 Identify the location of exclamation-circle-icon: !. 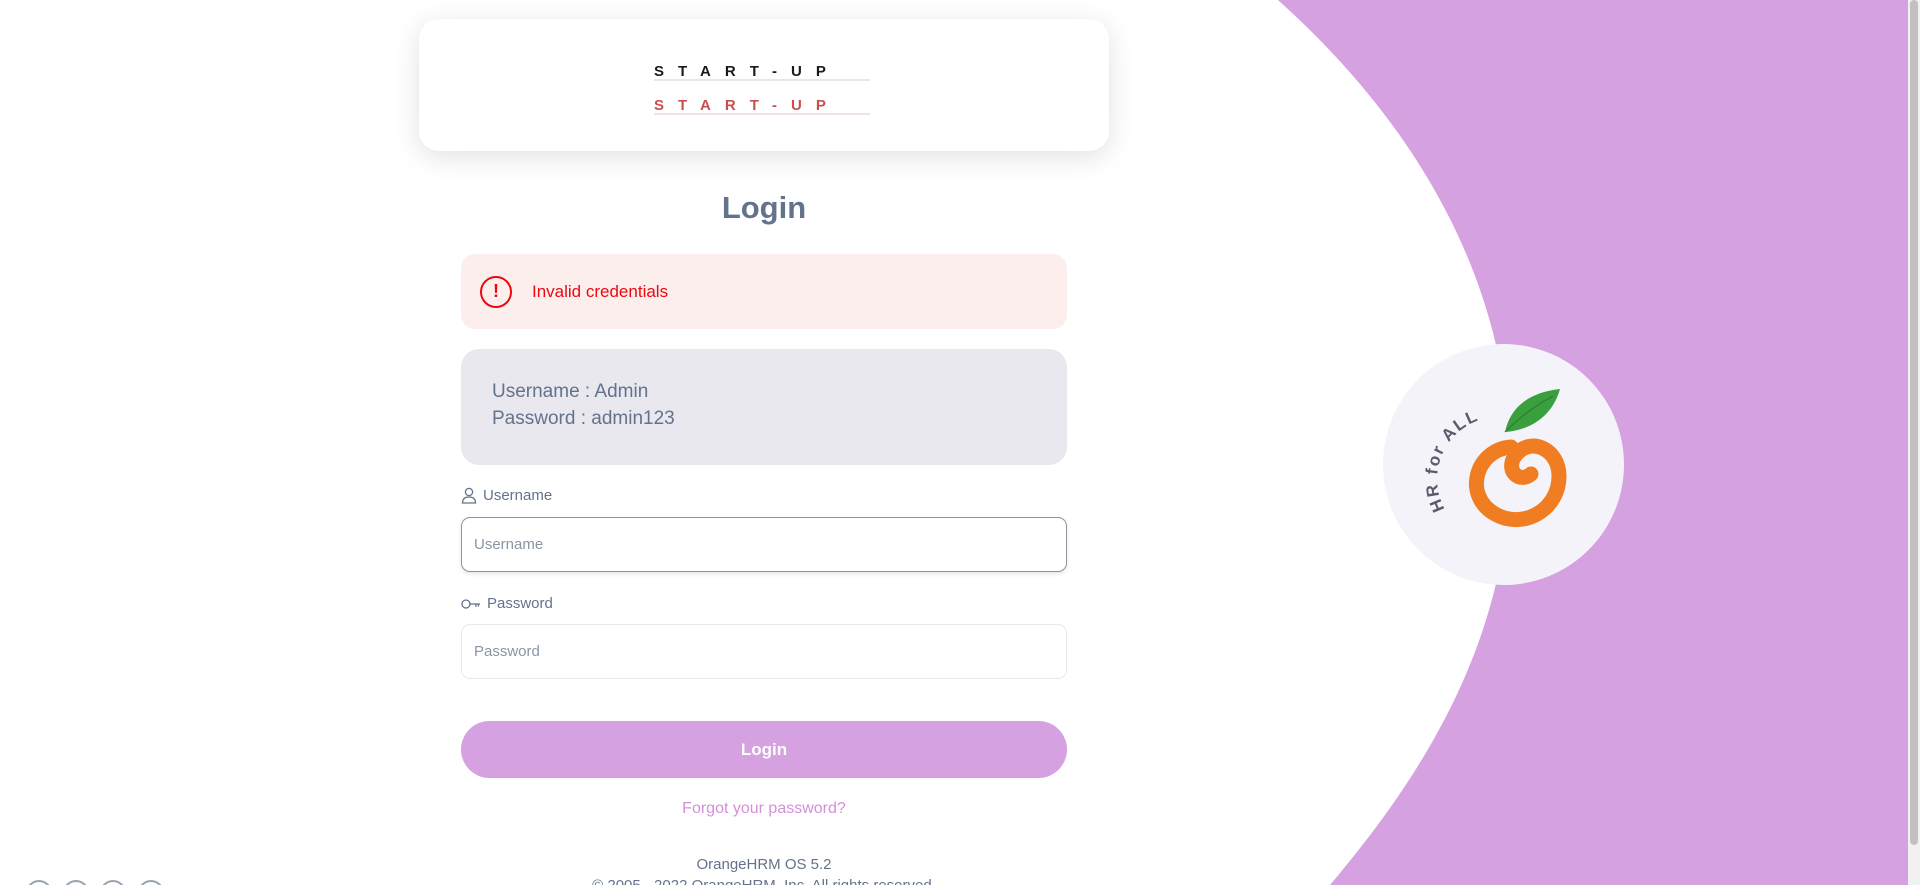
(496, 291).